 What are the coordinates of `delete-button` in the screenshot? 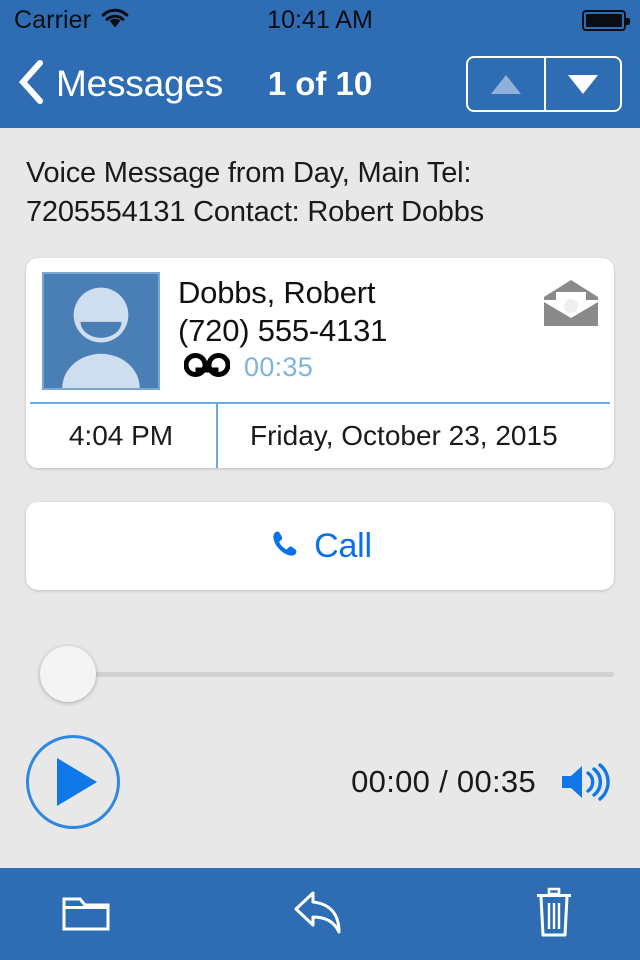 It's located at (554, 914).